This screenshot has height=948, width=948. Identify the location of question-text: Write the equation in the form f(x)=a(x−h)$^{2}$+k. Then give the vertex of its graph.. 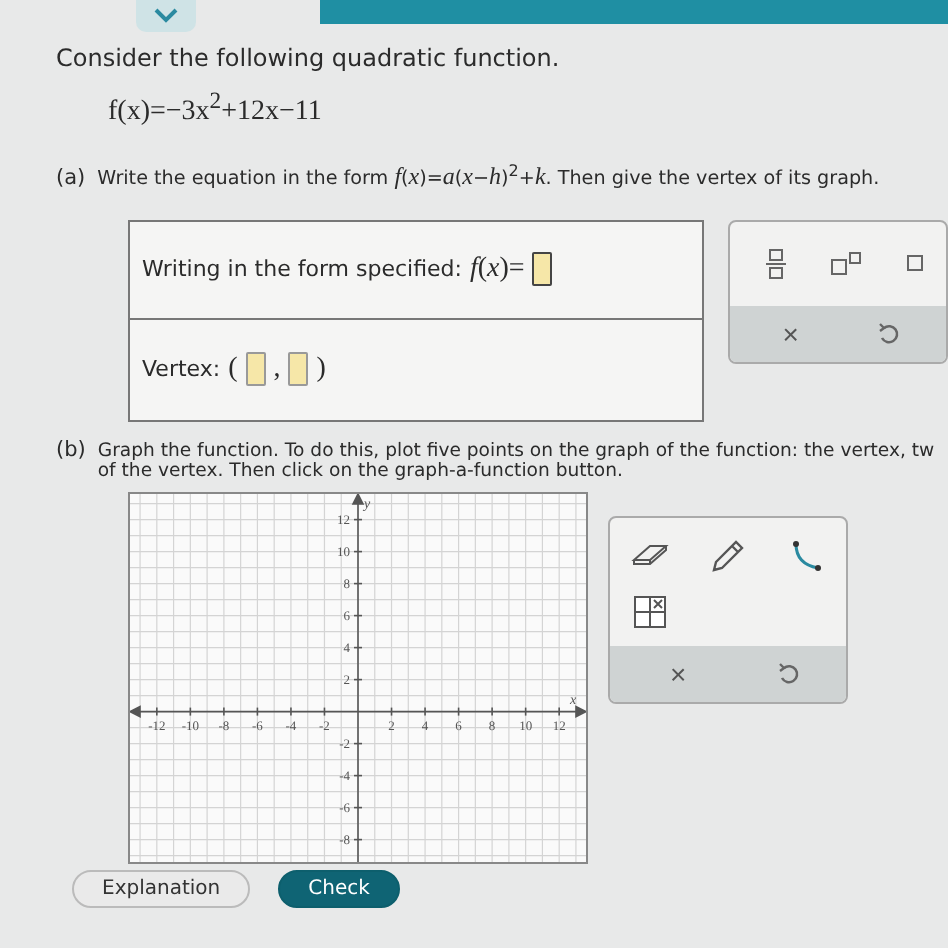
(488, 176).